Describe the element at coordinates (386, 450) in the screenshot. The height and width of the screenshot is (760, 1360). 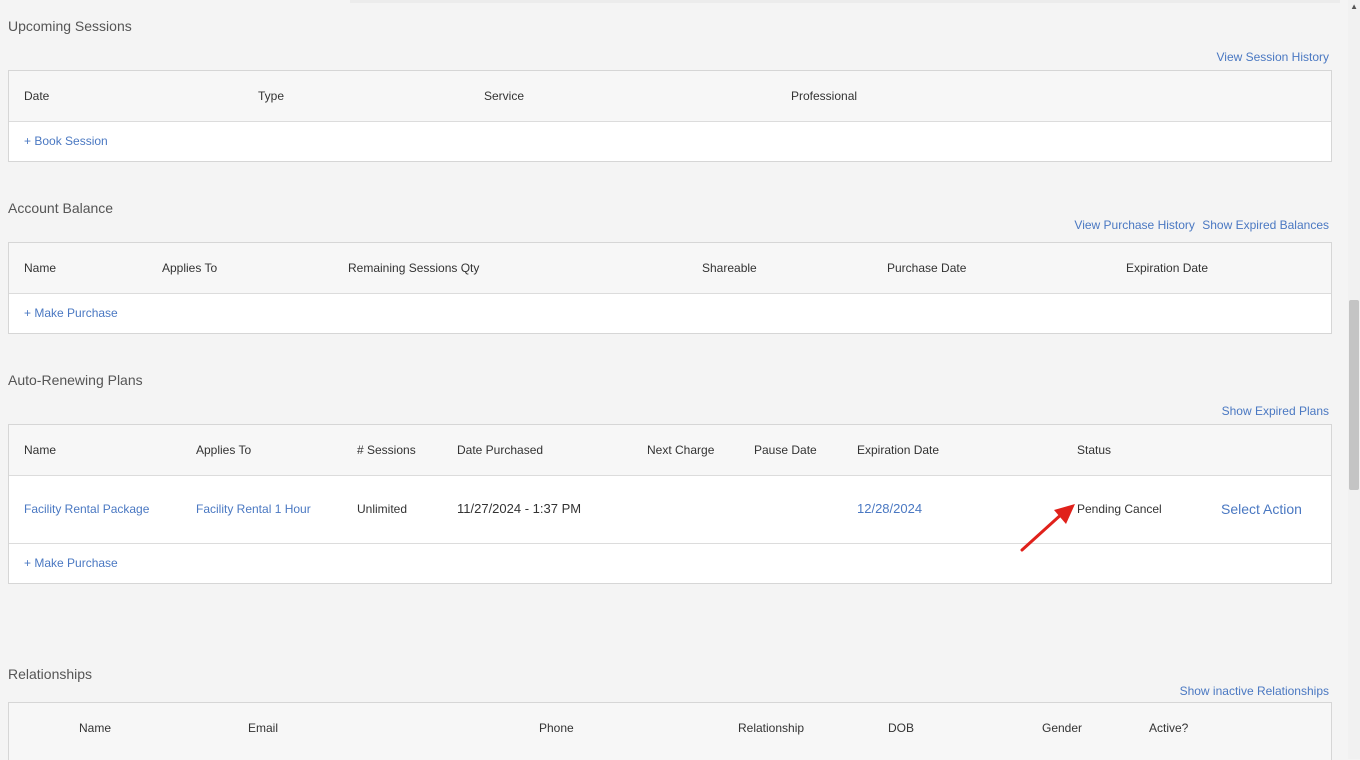
I see `header-sessions: # Sessions` at that location.